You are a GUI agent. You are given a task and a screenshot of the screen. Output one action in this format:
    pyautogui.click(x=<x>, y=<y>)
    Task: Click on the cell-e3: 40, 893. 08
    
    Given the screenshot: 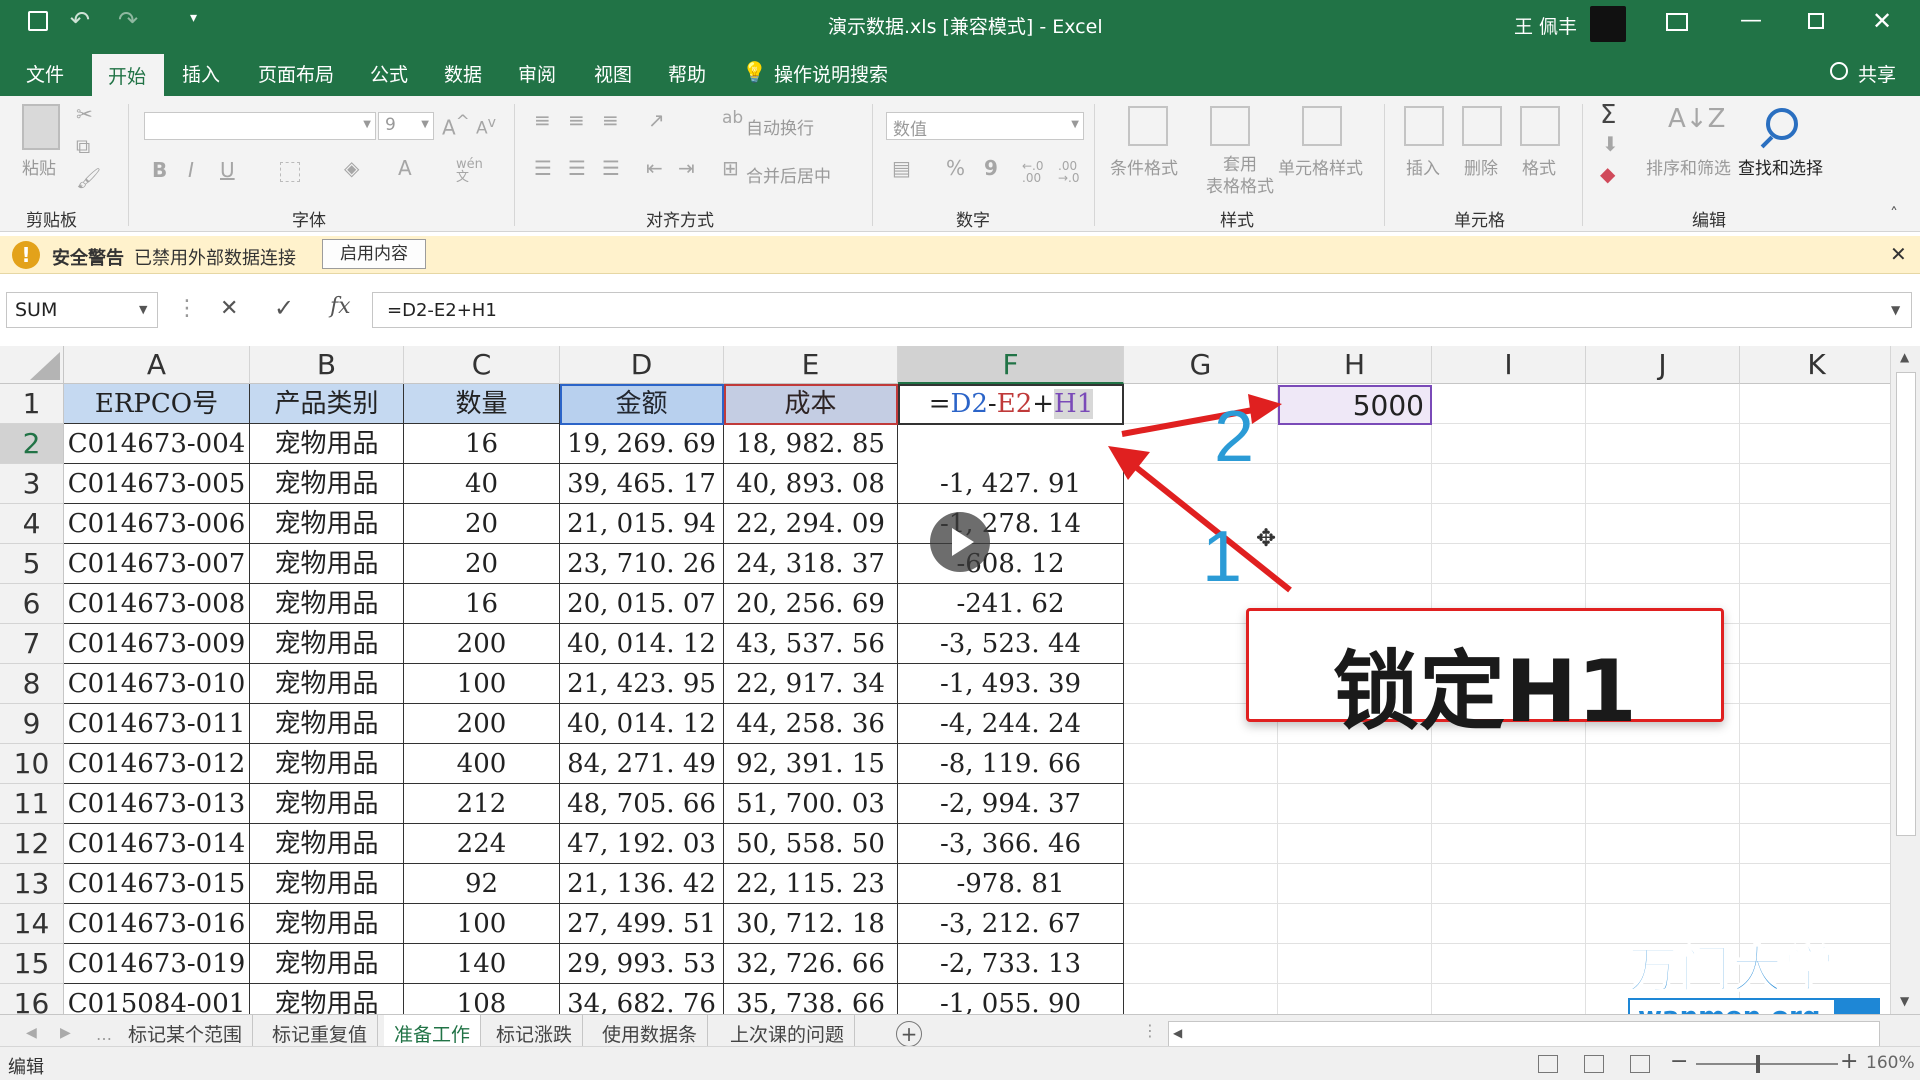 What is the action you would take?
    pyautogui.click(x=811, y=484)
    